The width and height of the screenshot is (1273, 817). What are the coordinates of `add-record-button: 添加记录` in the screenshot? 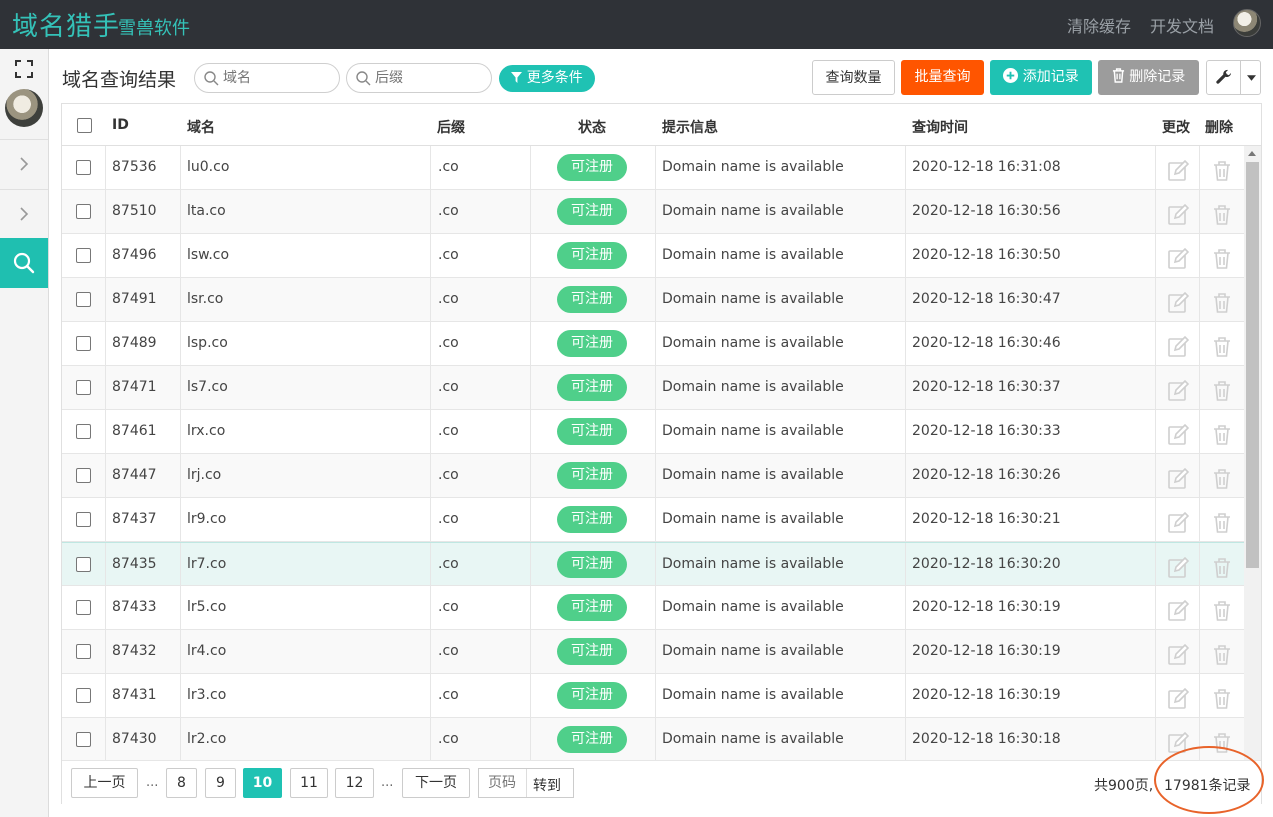 It's located at (1041, 77).